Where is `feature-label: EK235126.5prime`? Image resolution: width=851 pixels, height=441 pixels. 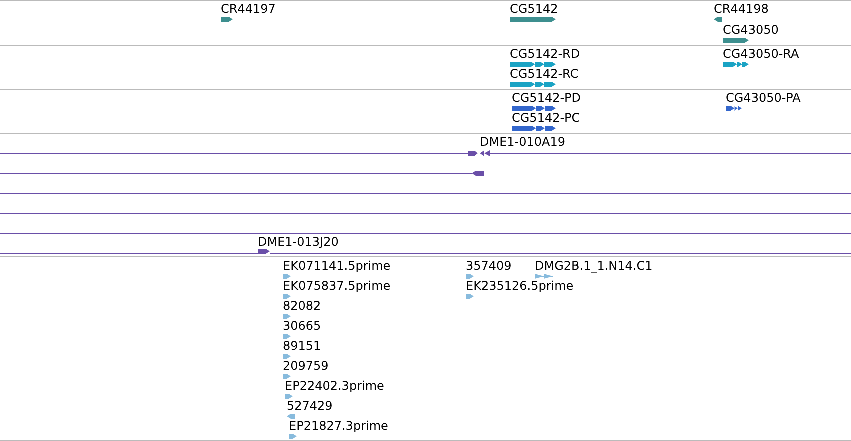 feature-label: EK235126.5prime is located at coordinates (520, 286).